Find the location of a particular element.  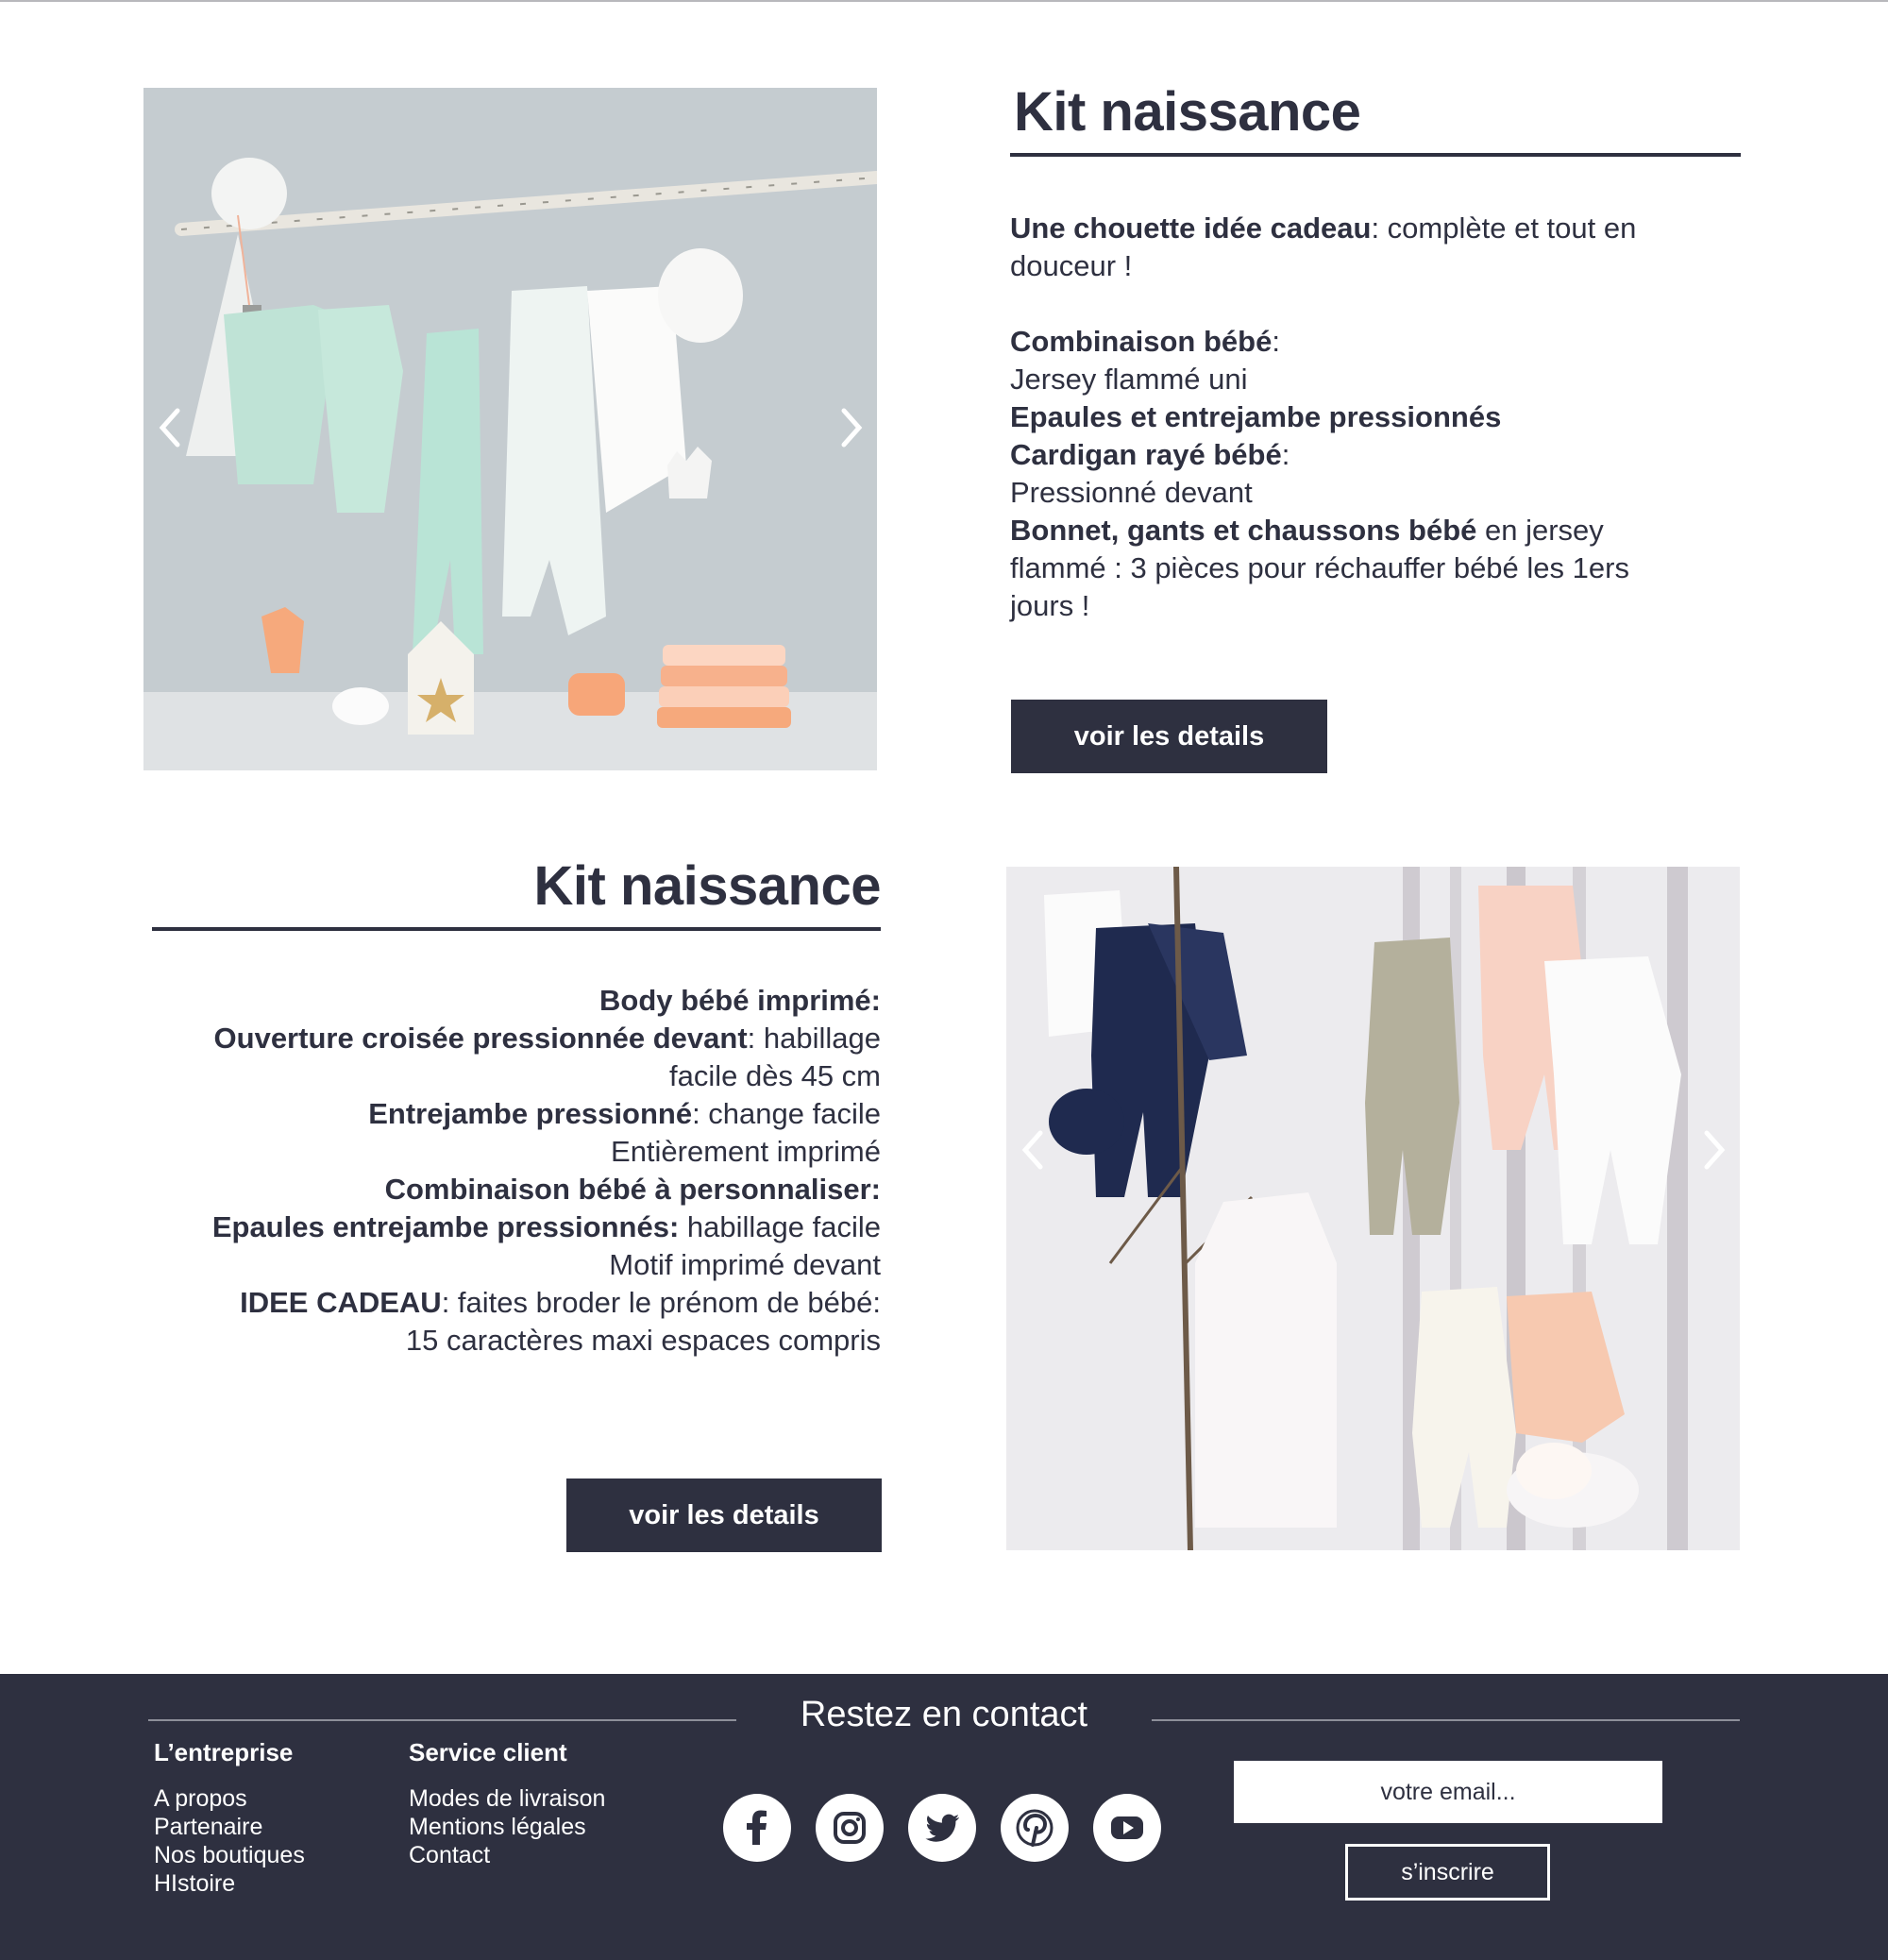

description-line: Combinaison bébé à personnaliser: is located at coordinates (515, 1189).